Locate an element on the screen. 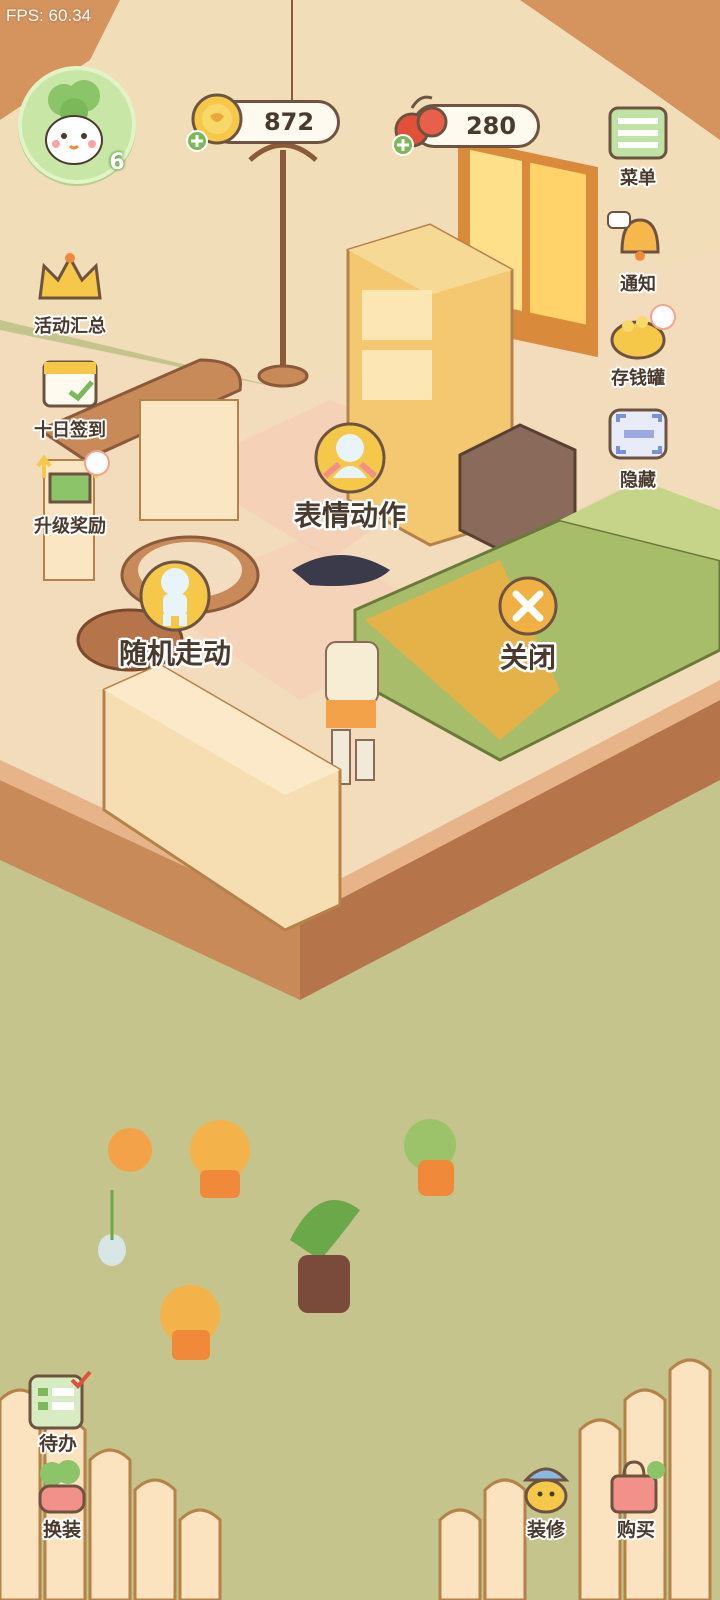  emote-figure-icon is located at coordinates (350, 458).